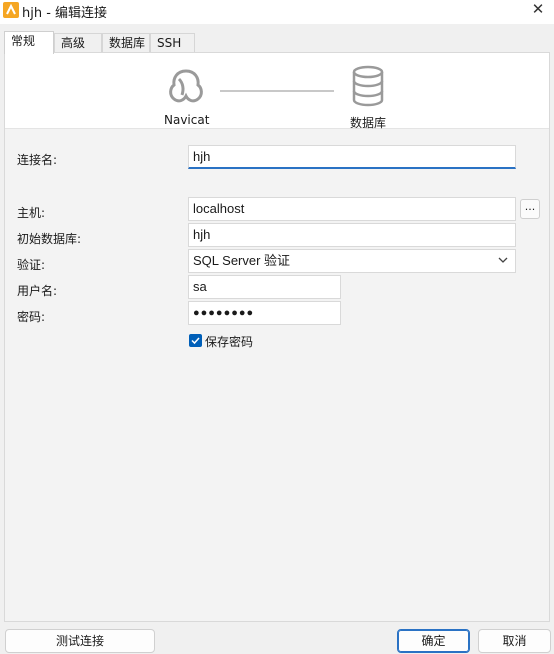 This screenshot has width=554, height=654. I want to click on authentication-label: 验证:, so click(31, 265).